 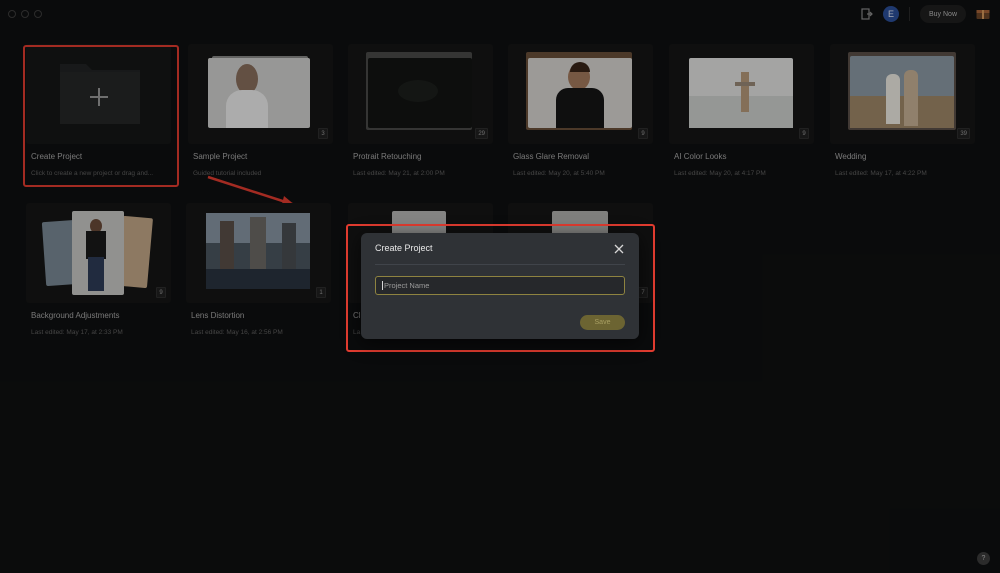 I want to click on dialog-divider, so click(x=500, y=264).